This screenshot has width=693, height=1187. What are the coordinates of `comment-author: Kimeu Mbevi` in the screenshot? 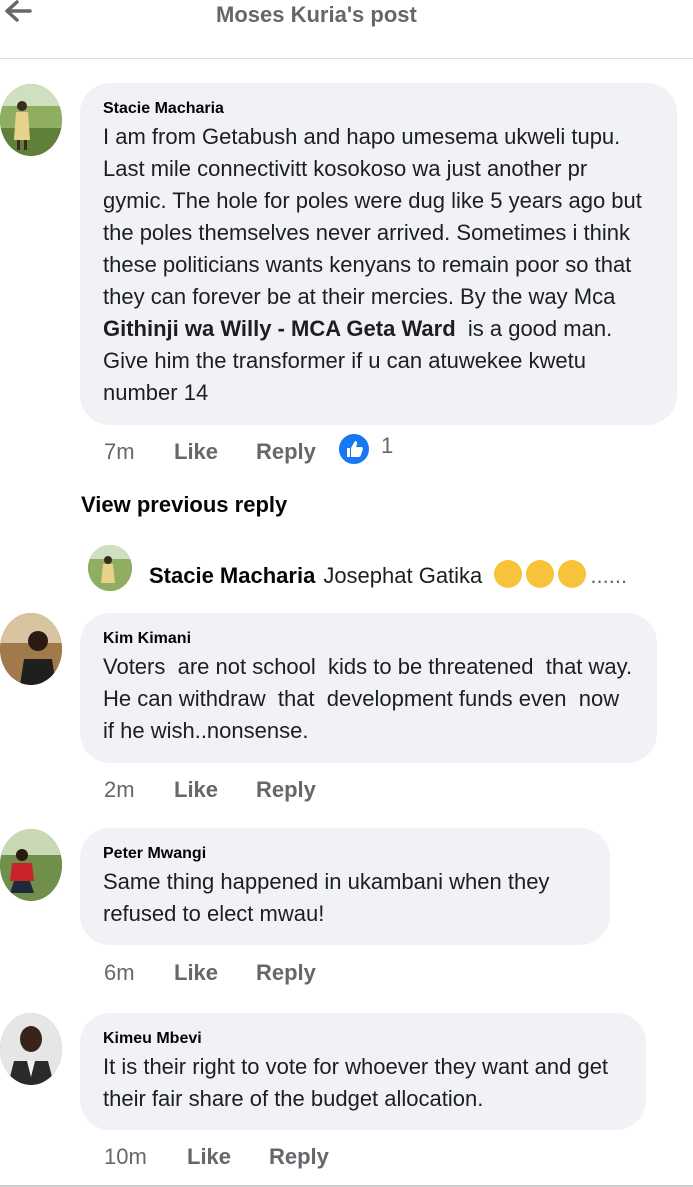 It's located at (362, 1039).